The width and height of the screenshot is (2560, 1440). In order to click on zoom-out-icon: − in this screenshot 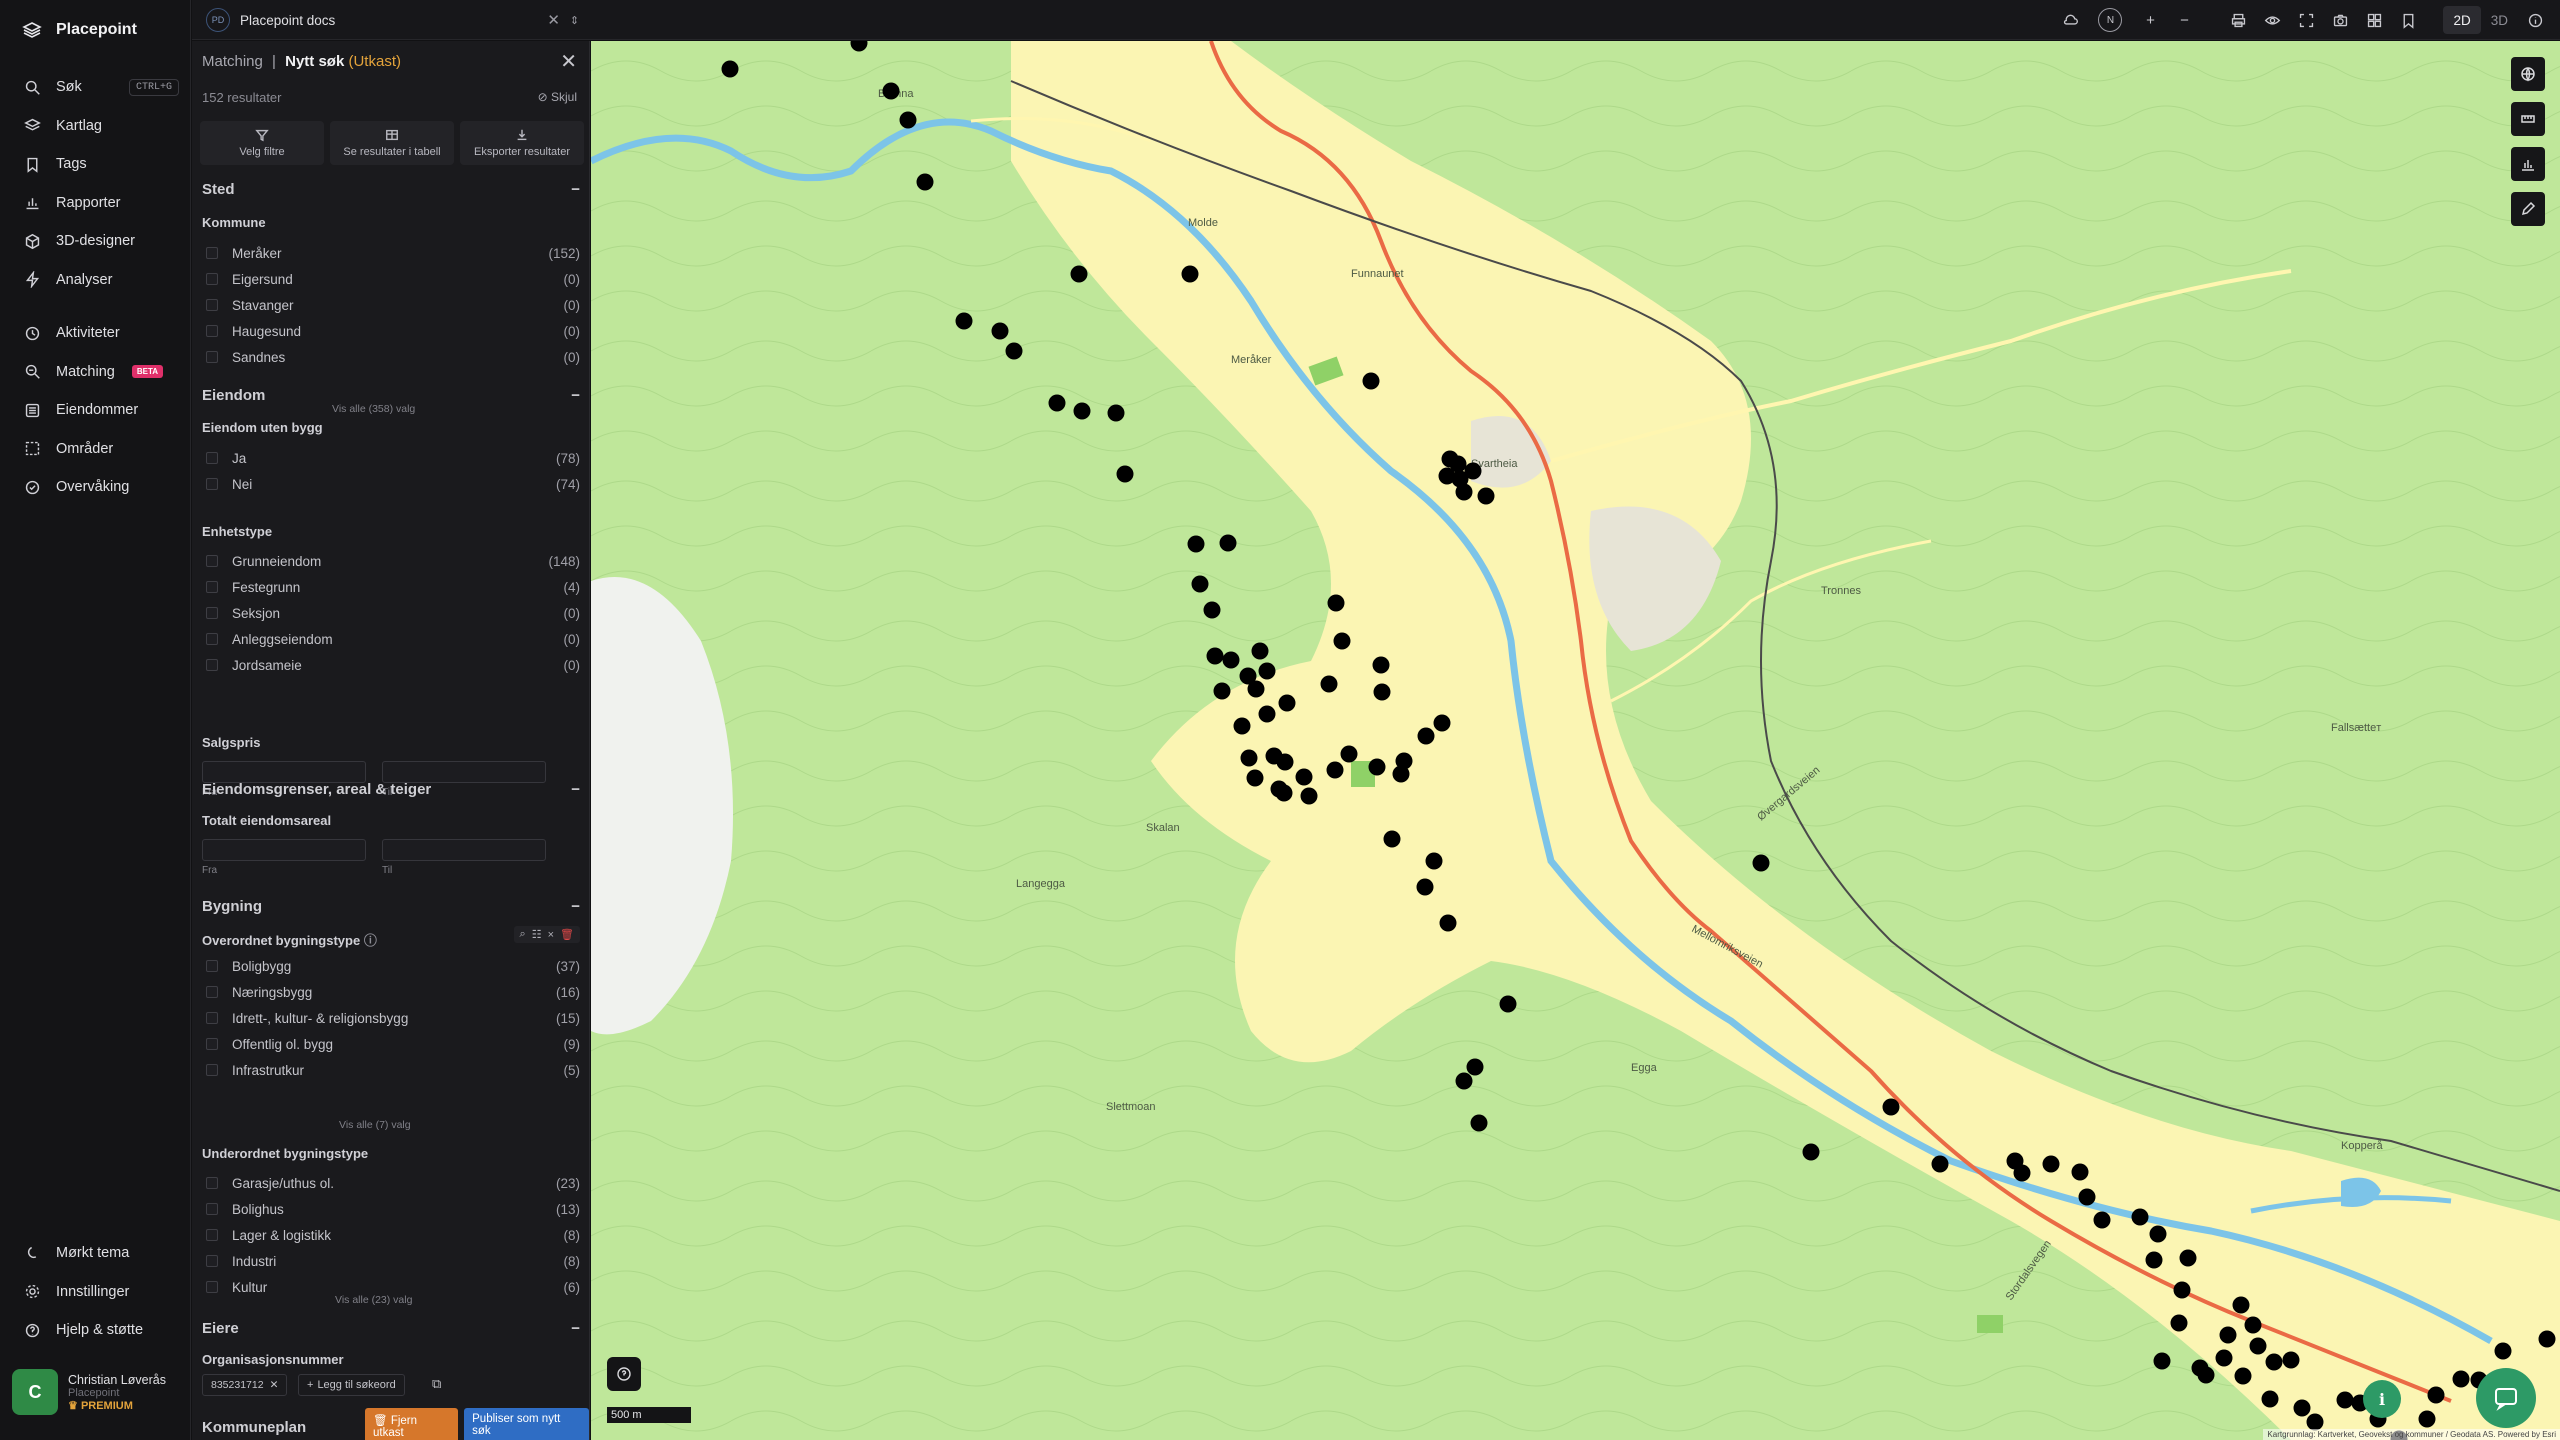, I will do `click(2184, 20)`.